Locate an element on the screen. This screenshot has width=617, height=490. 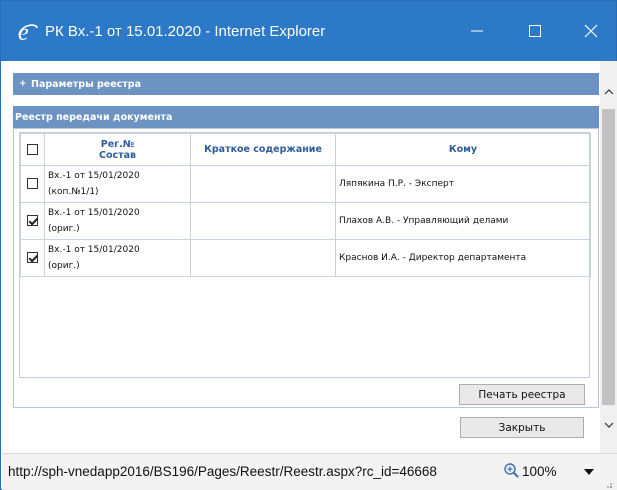
select-all-cell is located at coordinates (32, 149).